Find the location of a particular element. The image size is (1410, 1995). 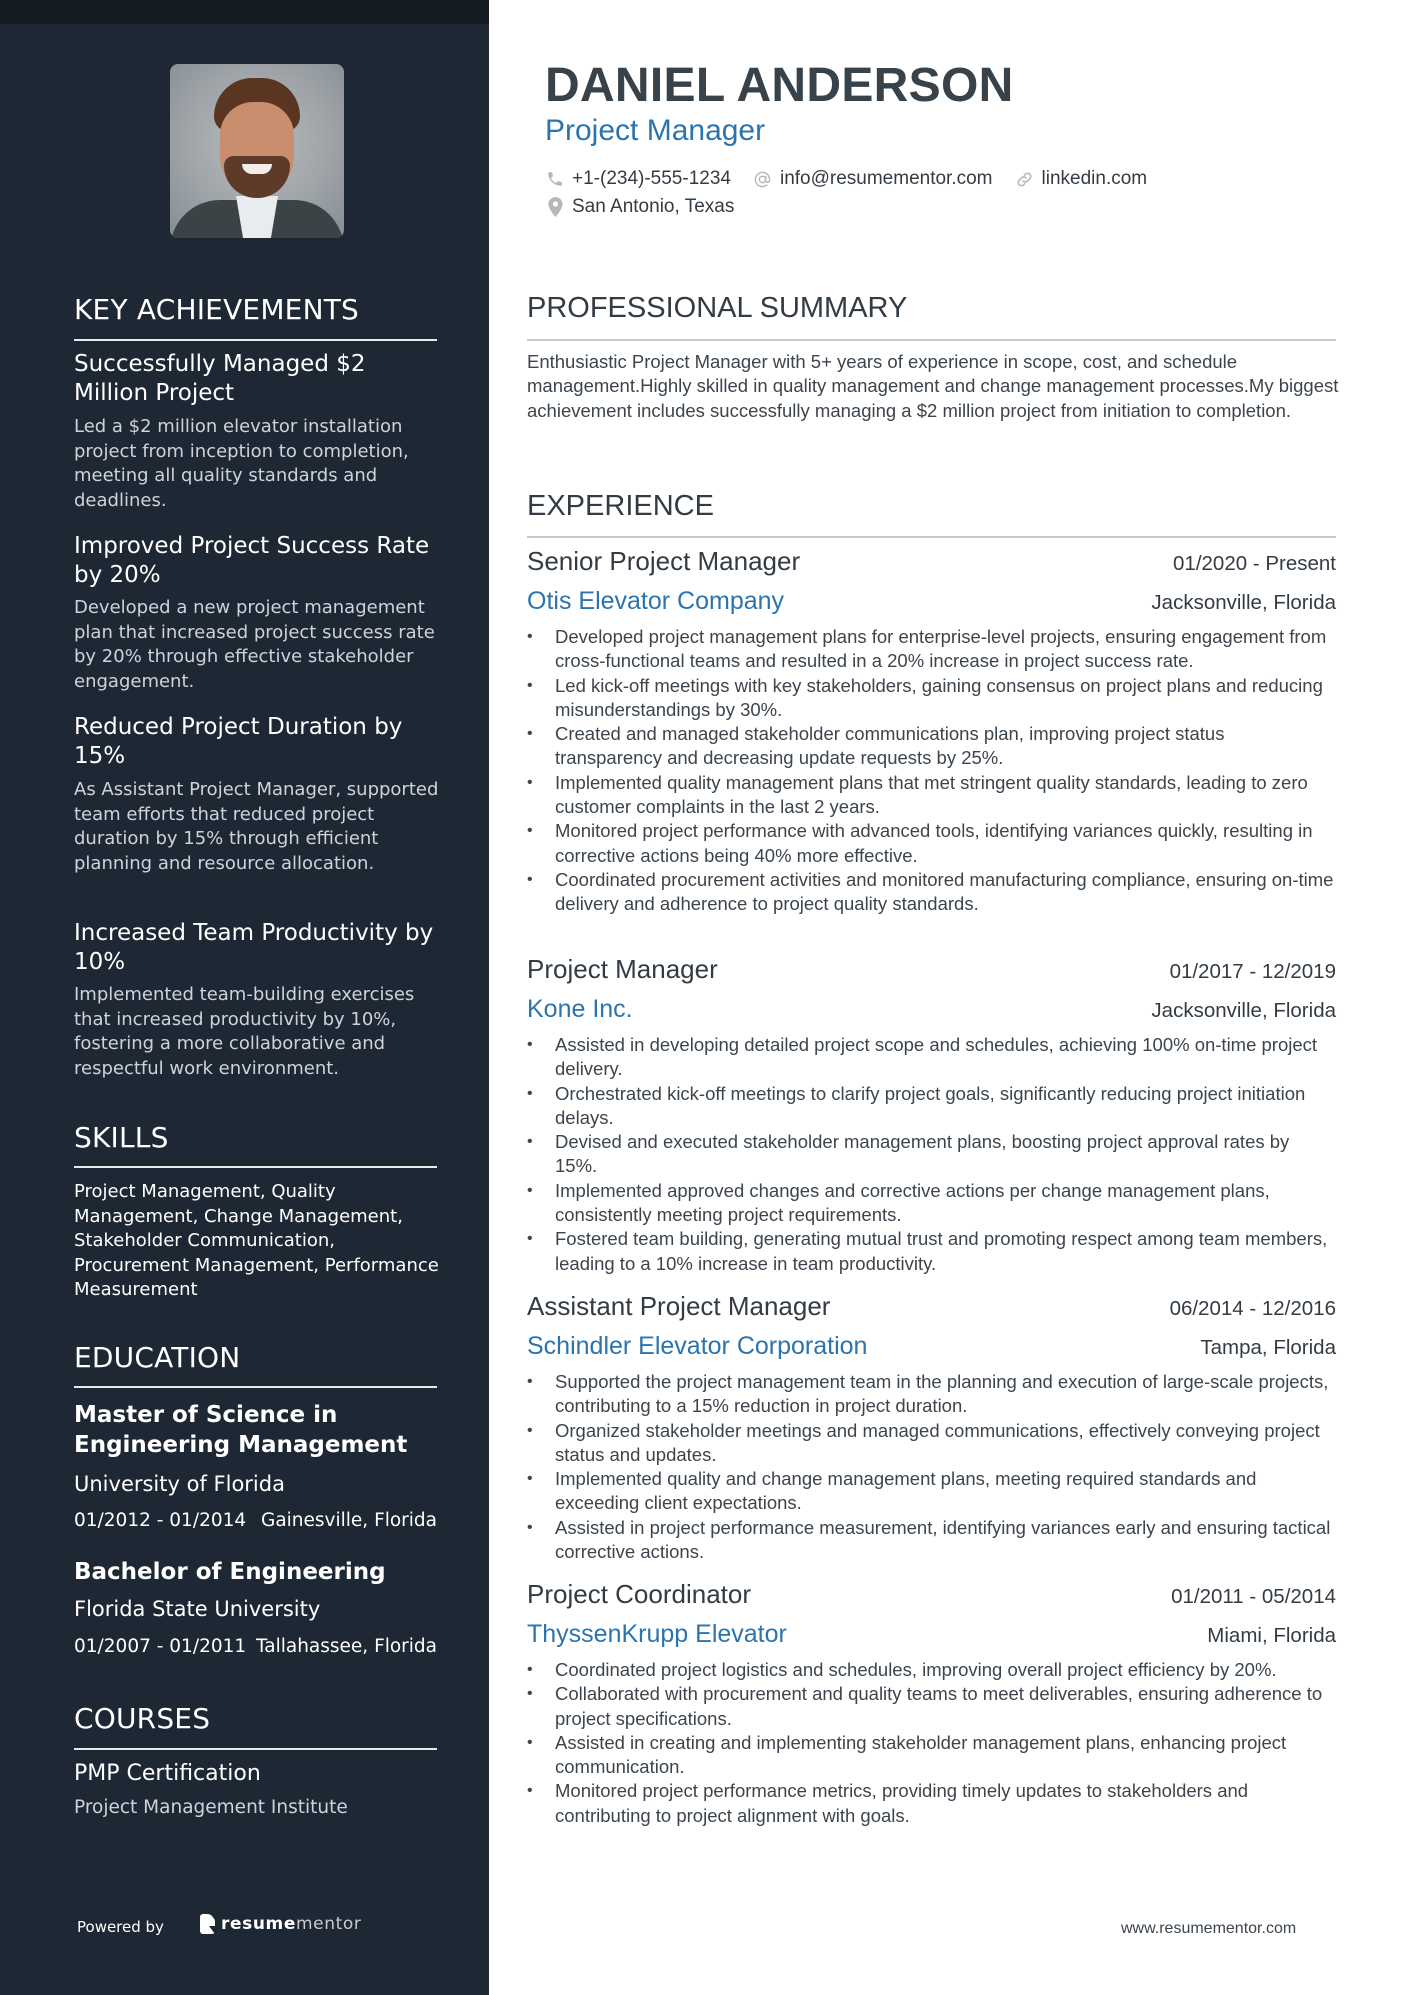

job-header: Senior Project Manager 01/2020 - Present is located at coordinates (931, 561).